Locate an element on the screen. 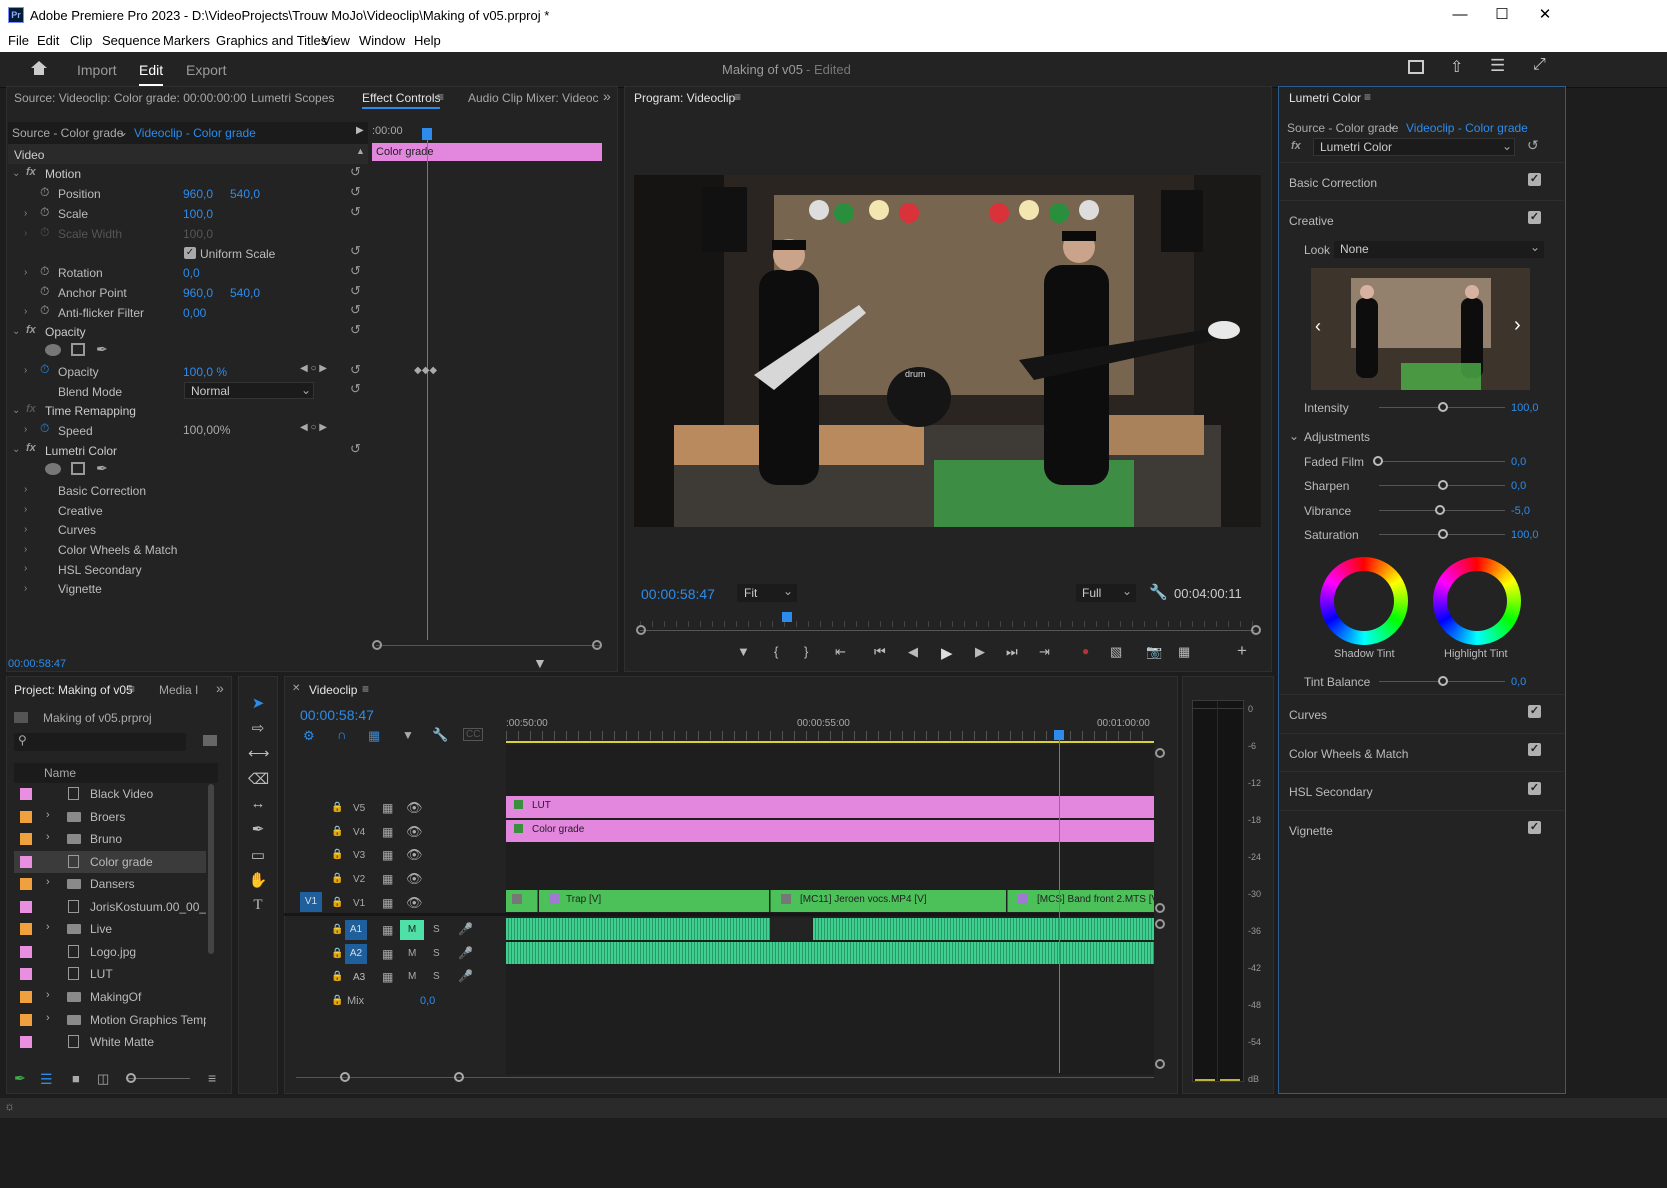 The image size is (1667, 1188). ec-timecode: 00:00:58:47 is located at coordinates (37, 664).